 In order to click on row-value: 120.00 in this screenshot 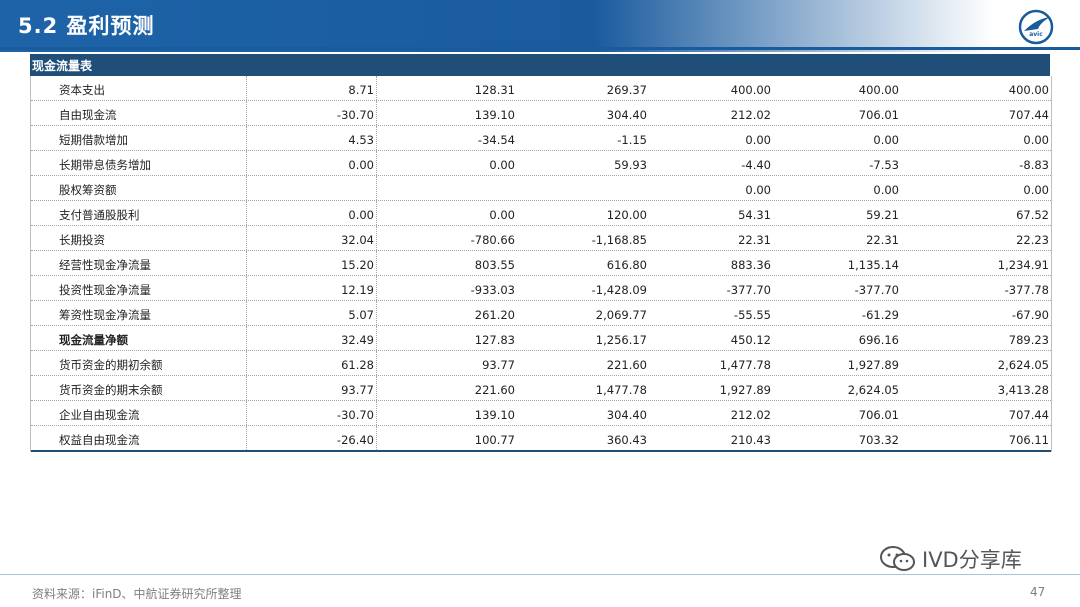, I will do `click(626, 215)`.